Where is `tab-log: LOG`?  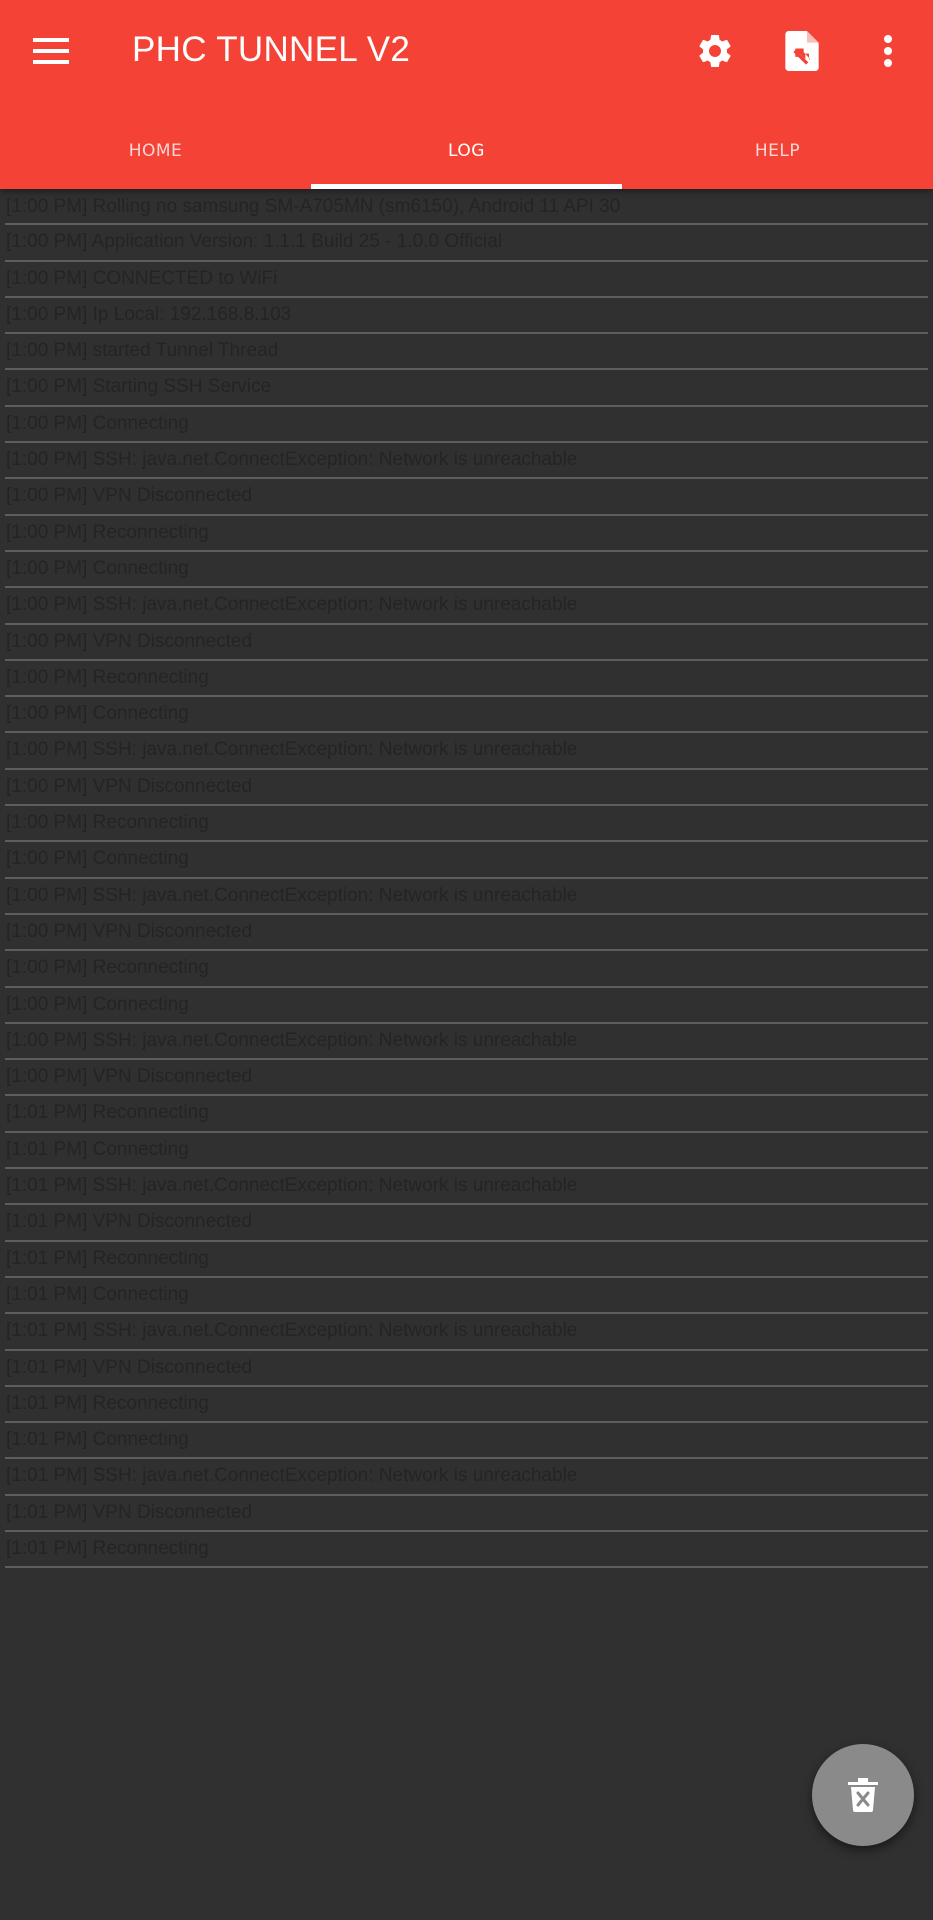 tab-log: LOG is located at coordinates (466, 151).